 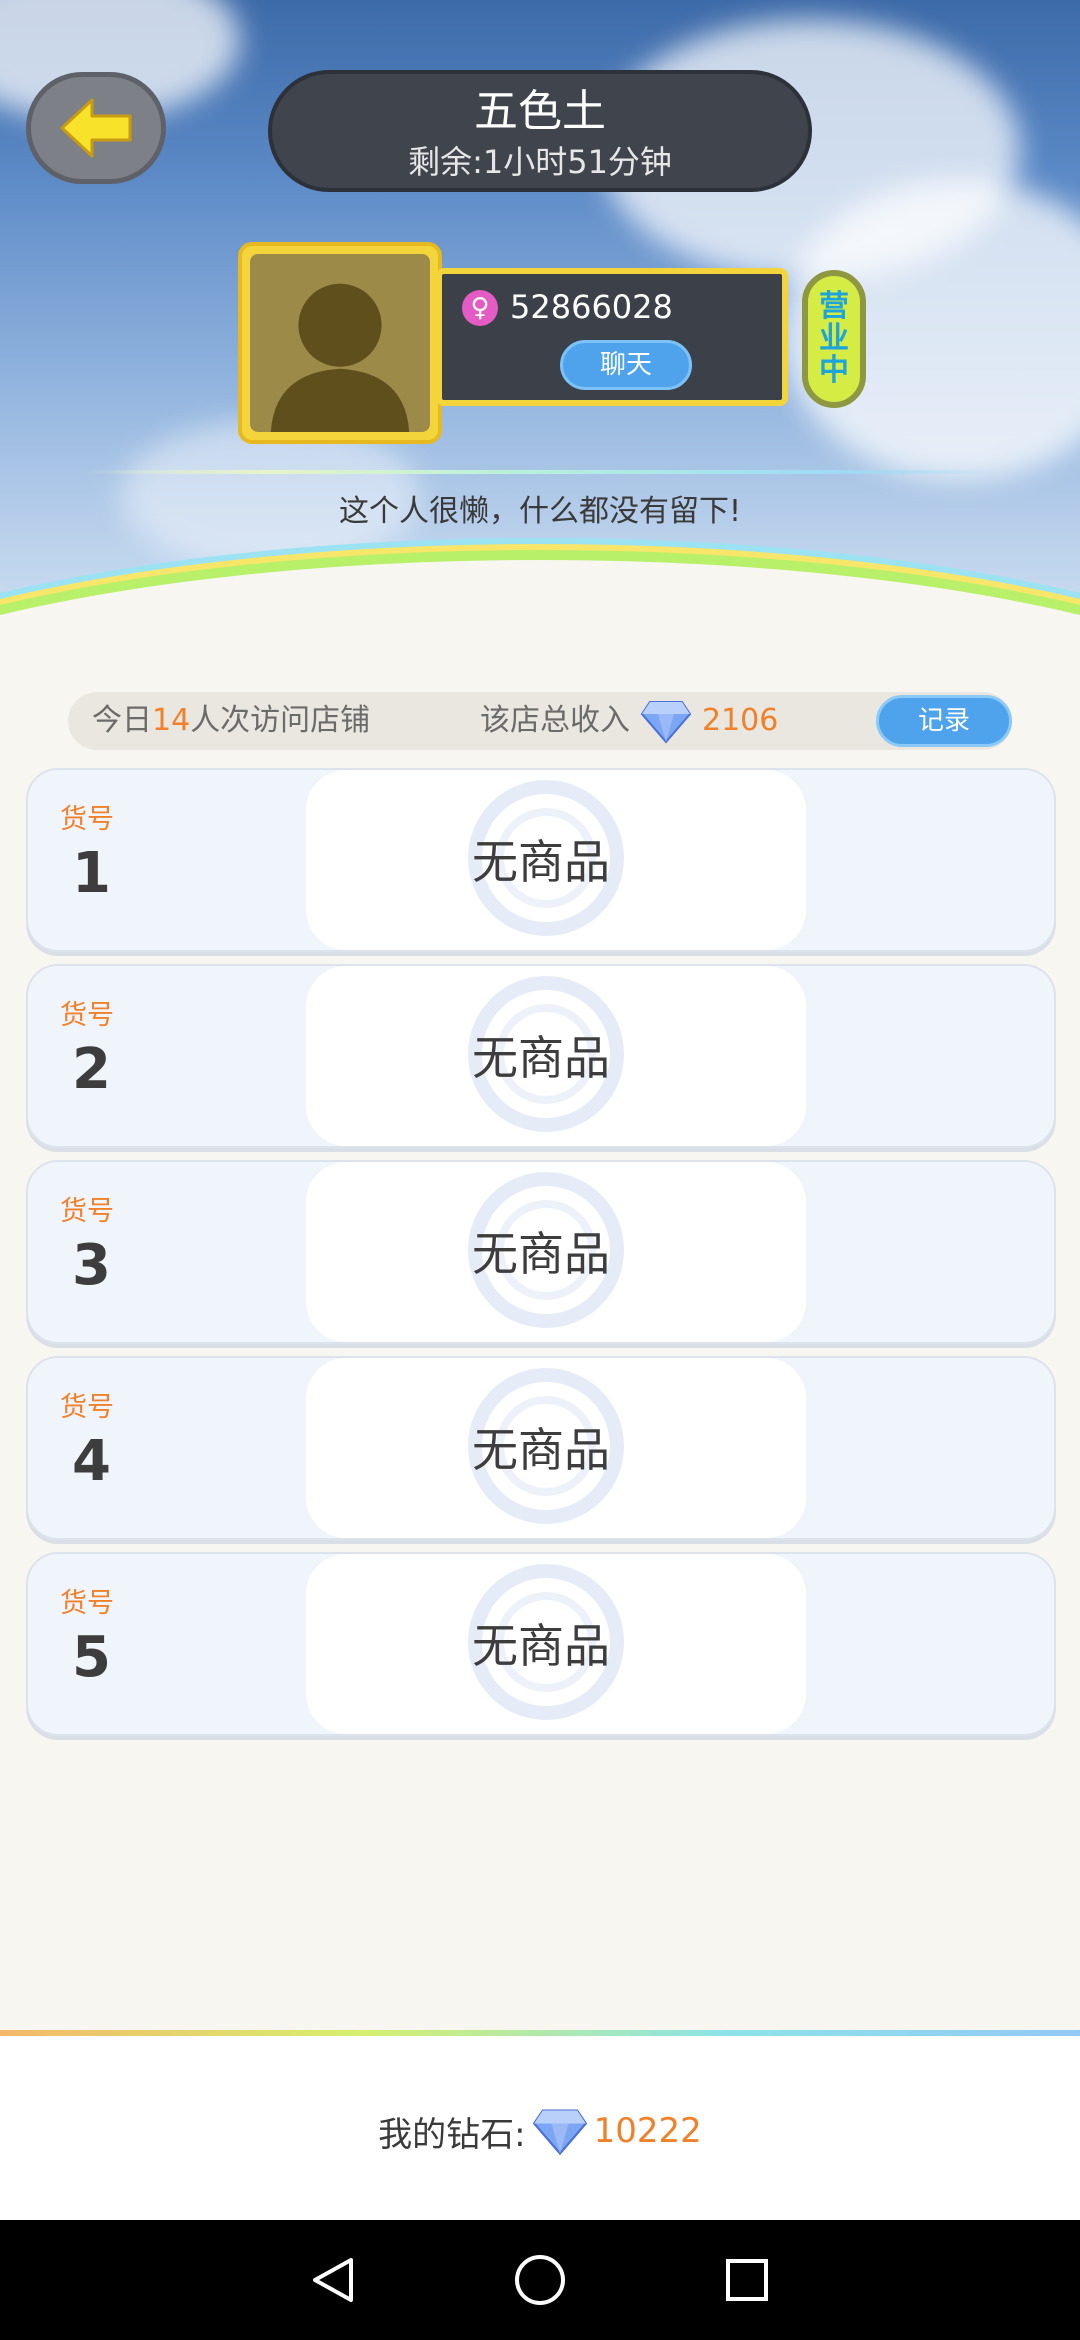 I want to click on divider, so click(x=540, y=472).